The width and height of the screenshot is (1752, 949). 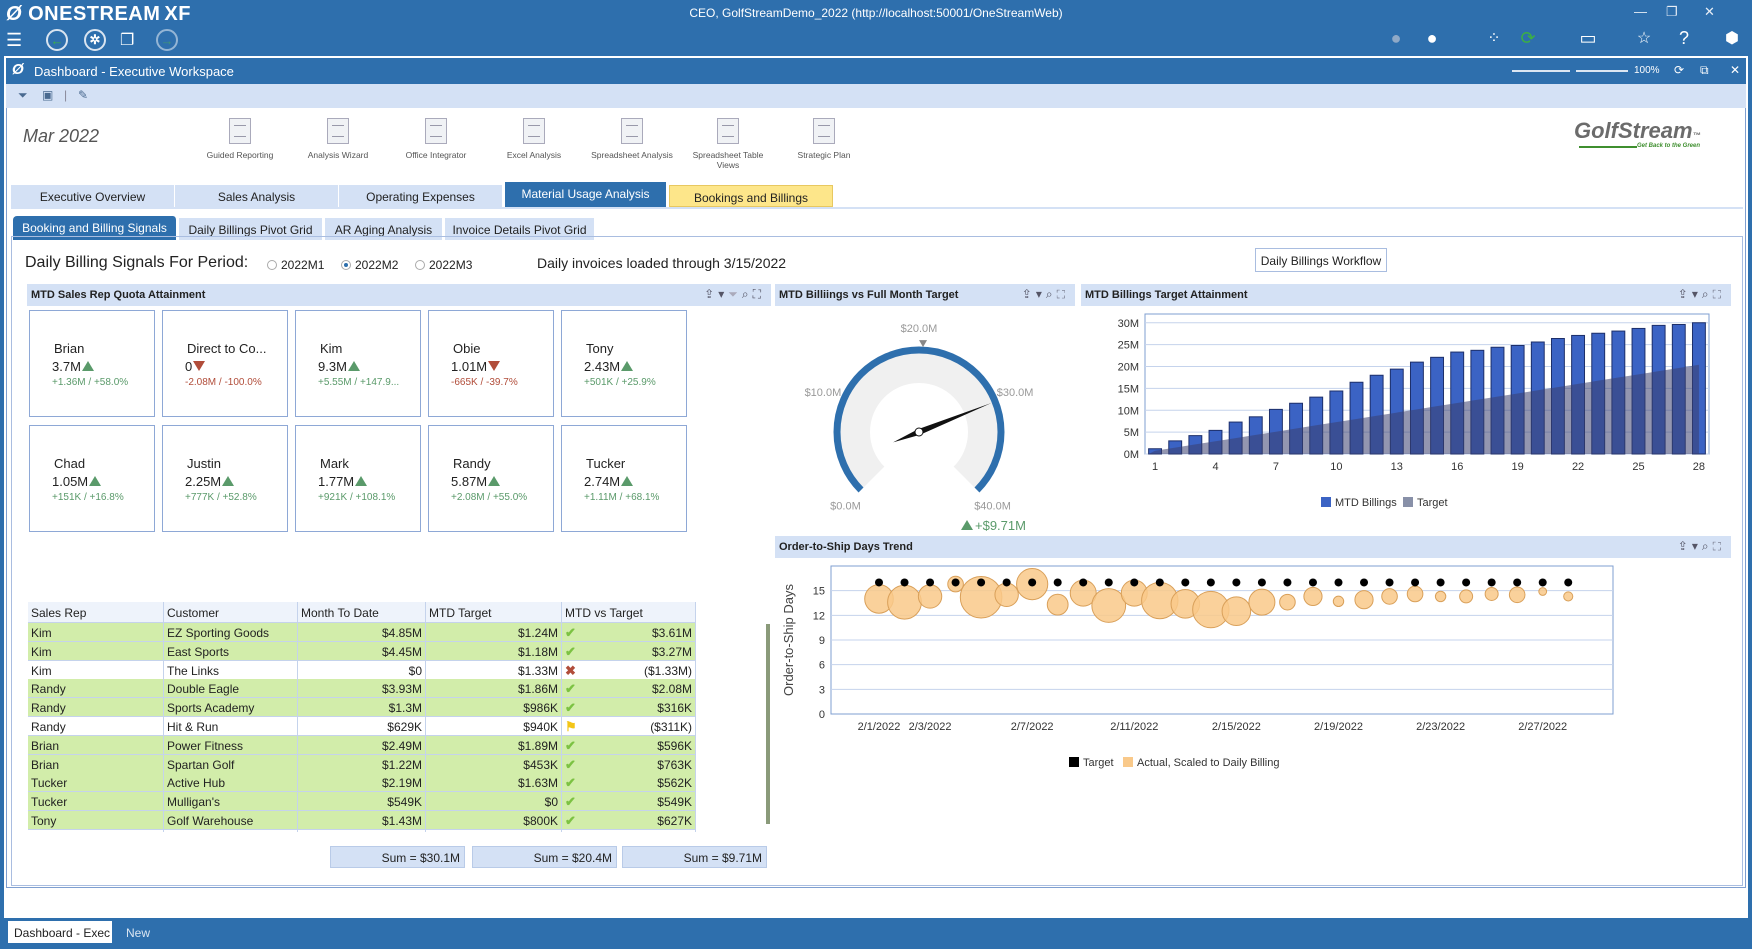 I want to click on variance-value: $3.61M, so click(x=671, y=633).